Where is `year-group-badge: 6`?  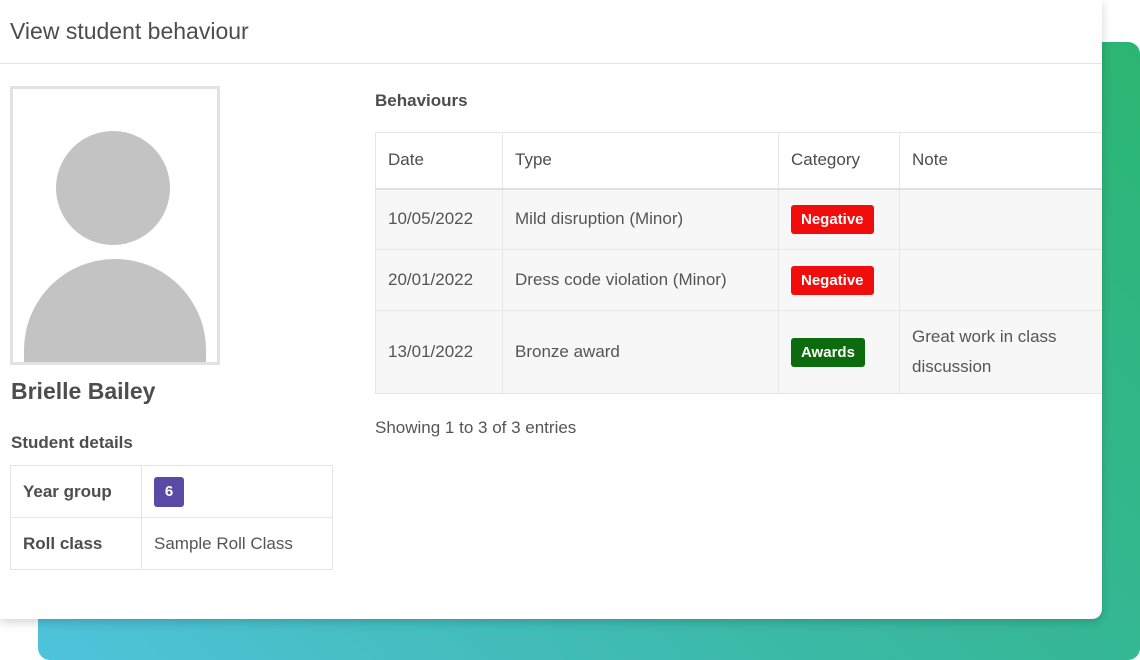 year-group-badge: 6 is located at coordinates (169, 491).